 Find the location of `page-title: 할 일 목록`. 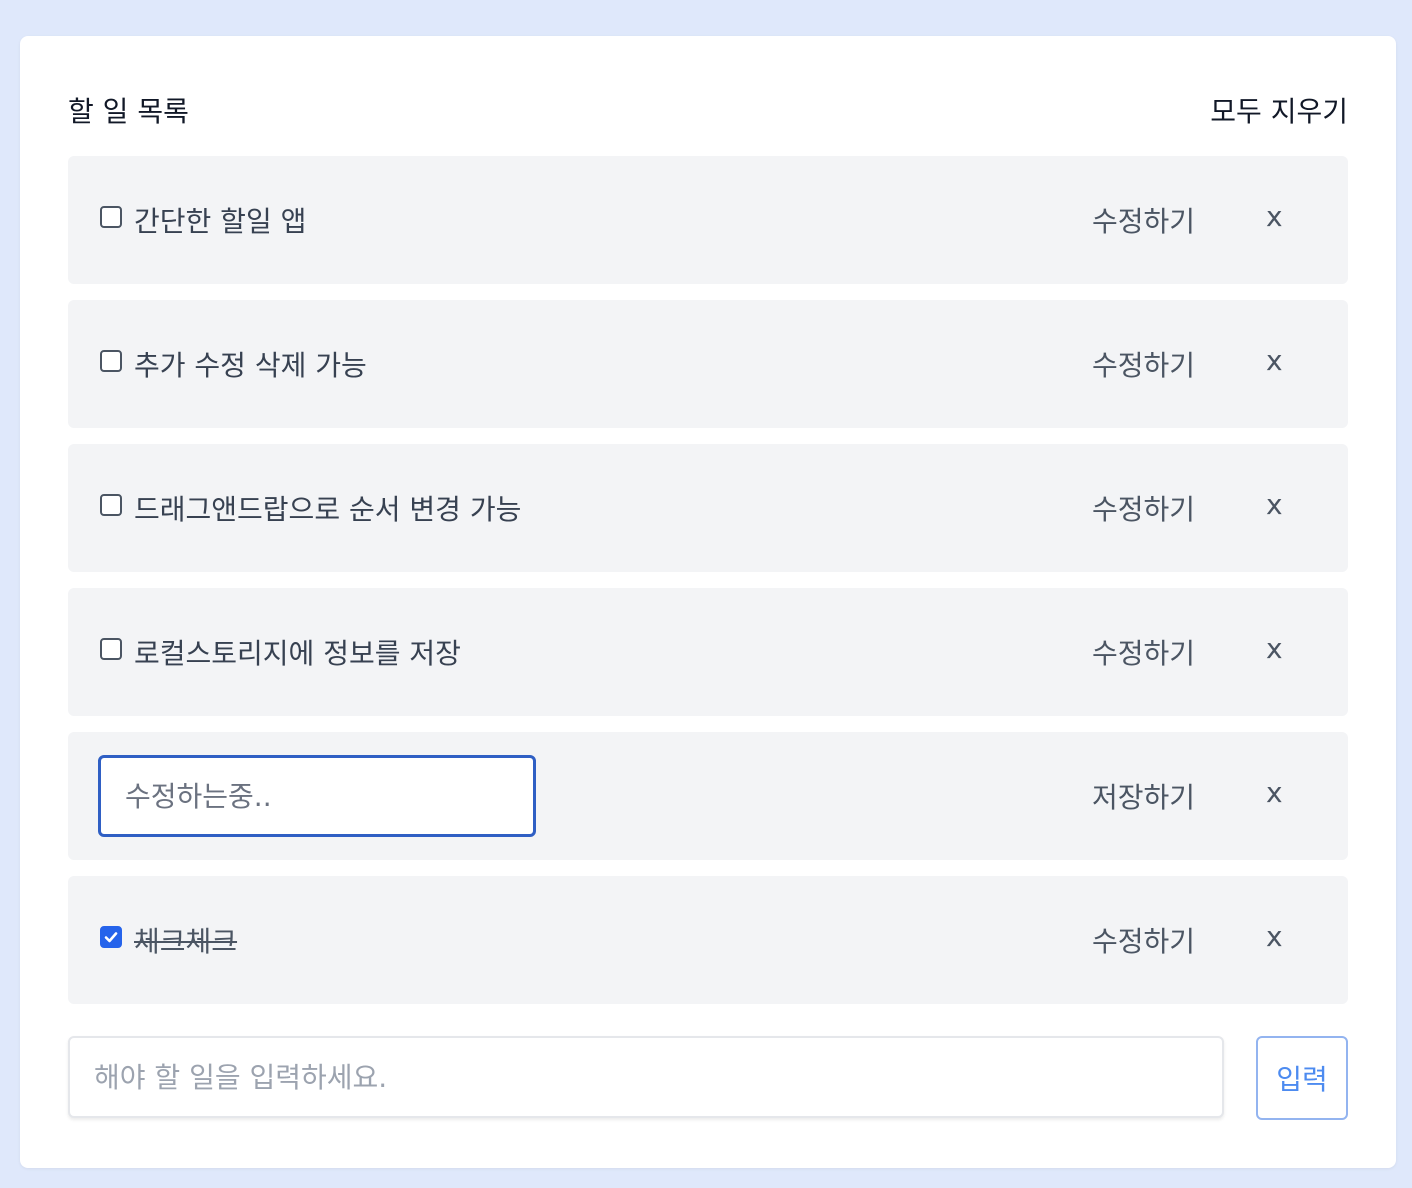

page-title: 할 일 목록 is located at coordinates (128, 111).